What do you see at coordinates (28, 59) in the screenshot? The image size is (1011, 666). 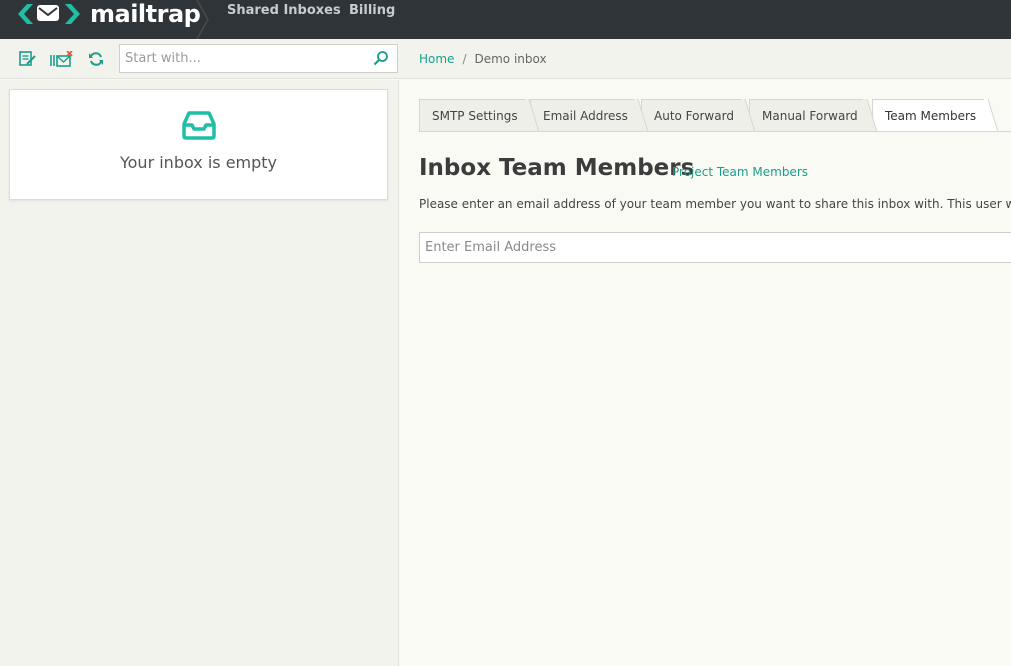 I see `edit-inbox-icon` at bounding box center [28, 59].